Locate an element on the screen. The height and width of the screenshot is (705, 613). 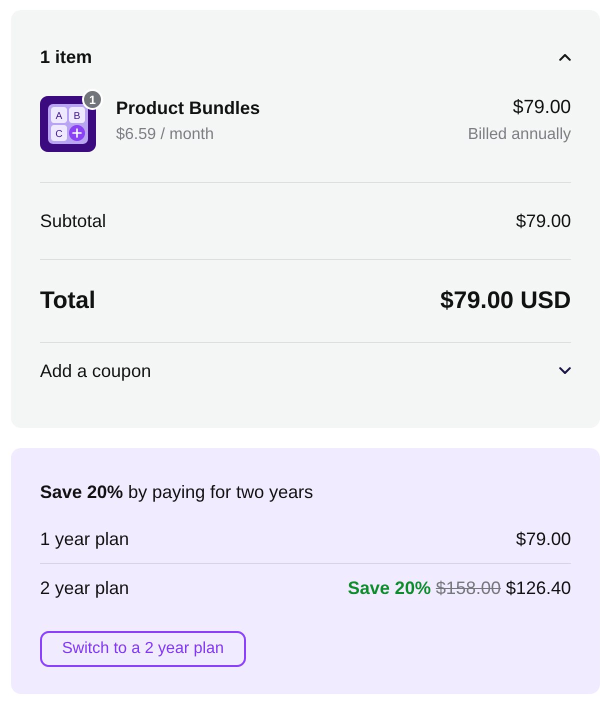
subtotal-label: Subtotal is located at coordinates (73, 221).